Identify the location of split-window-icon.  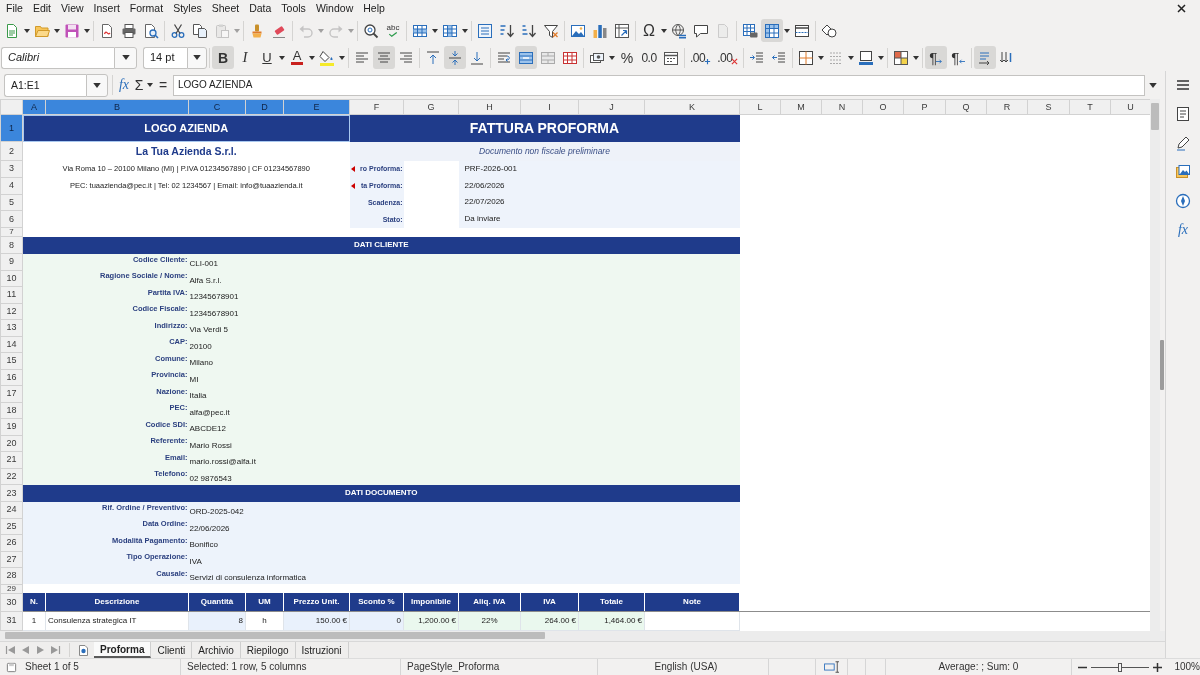
(802, 30).